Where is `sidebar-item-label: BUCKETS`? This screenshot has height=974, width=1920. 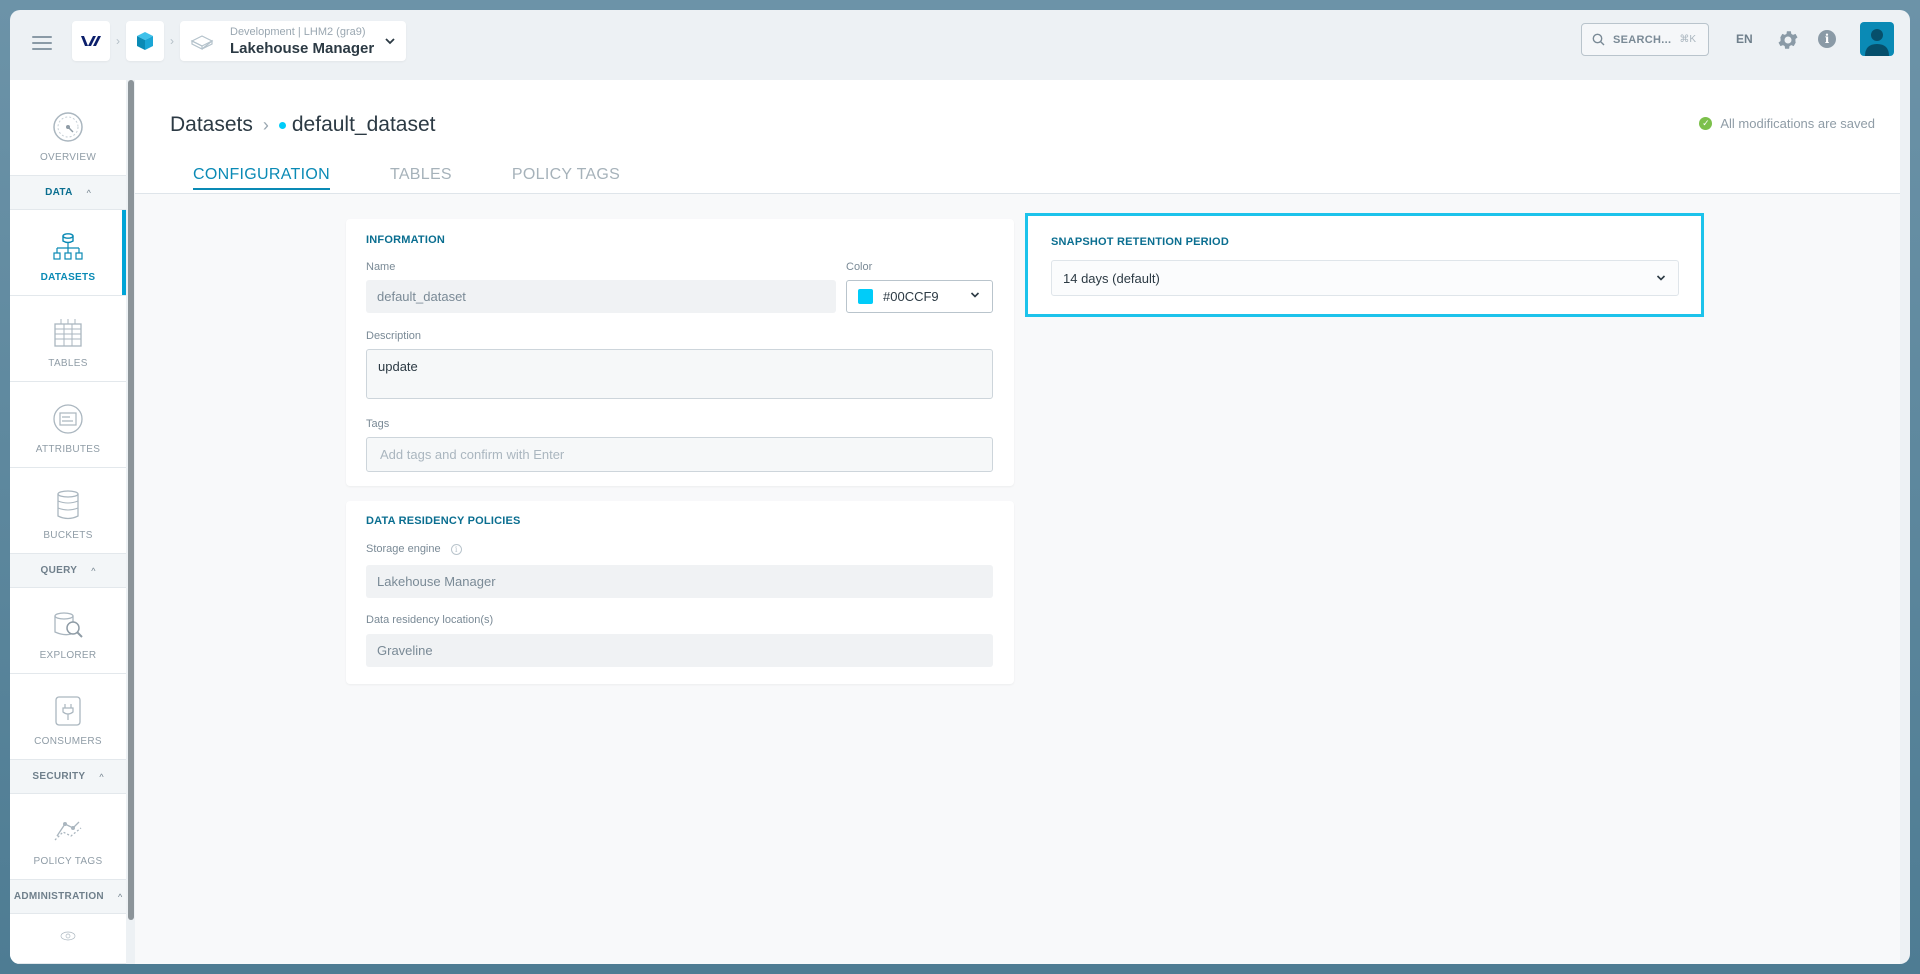 sidebar-item-label: BUCKETS is located at coordinates (68, 535).